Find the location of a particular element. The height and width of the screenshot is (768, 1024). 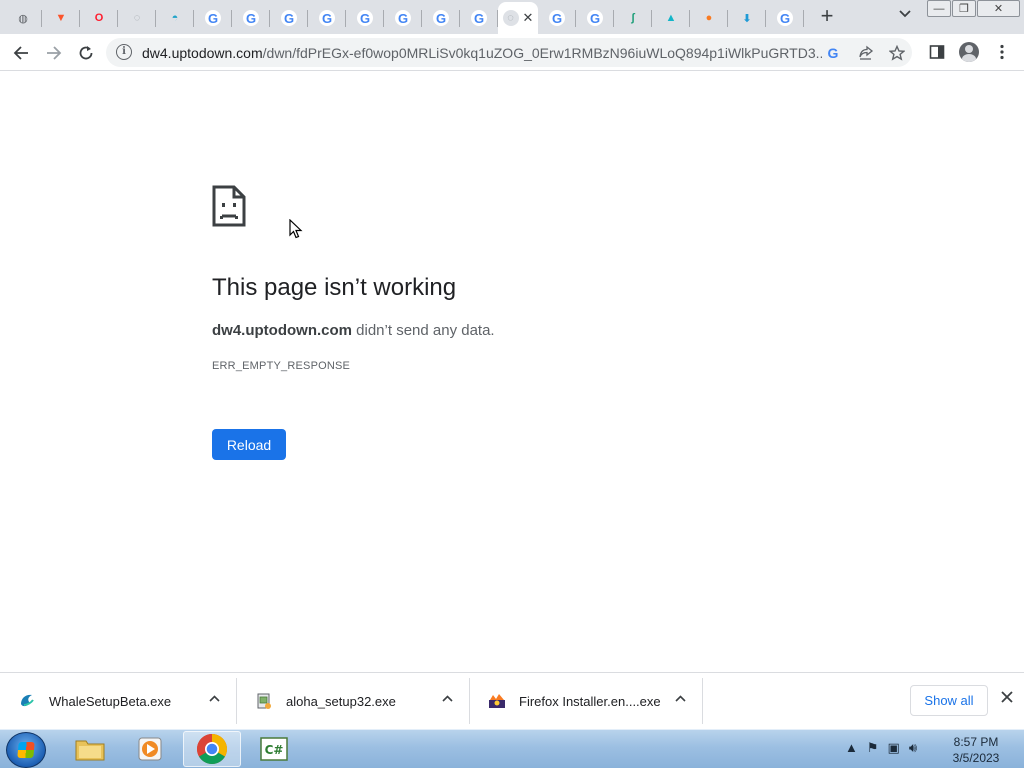

installer-icon is located at coordinates (264, 701).